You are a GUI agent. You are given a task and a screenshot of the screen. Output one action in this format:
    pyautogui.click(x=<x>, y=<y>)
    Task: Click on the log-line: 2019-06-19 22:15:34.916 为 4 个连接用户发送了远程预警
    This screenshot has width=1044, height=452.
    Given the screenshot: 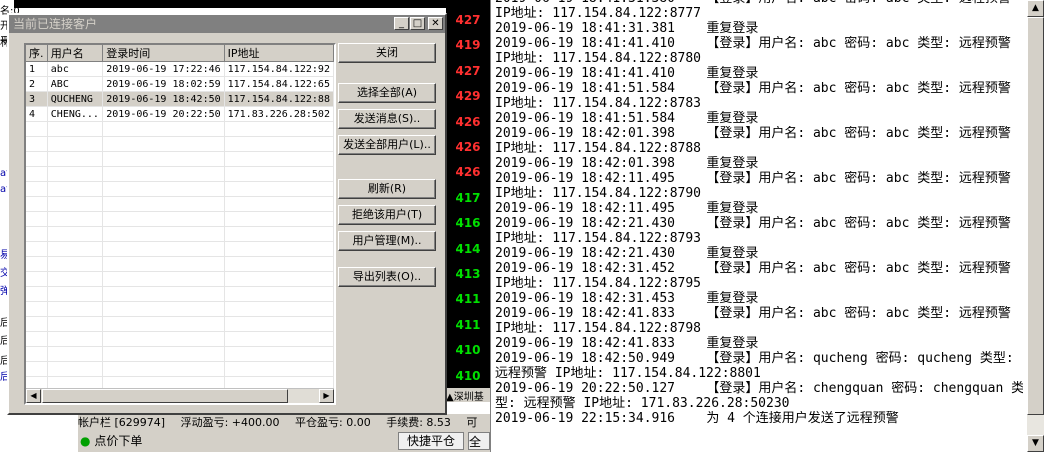 What is the action you would take?
    pyautogui.click(x=697, y=418)
    